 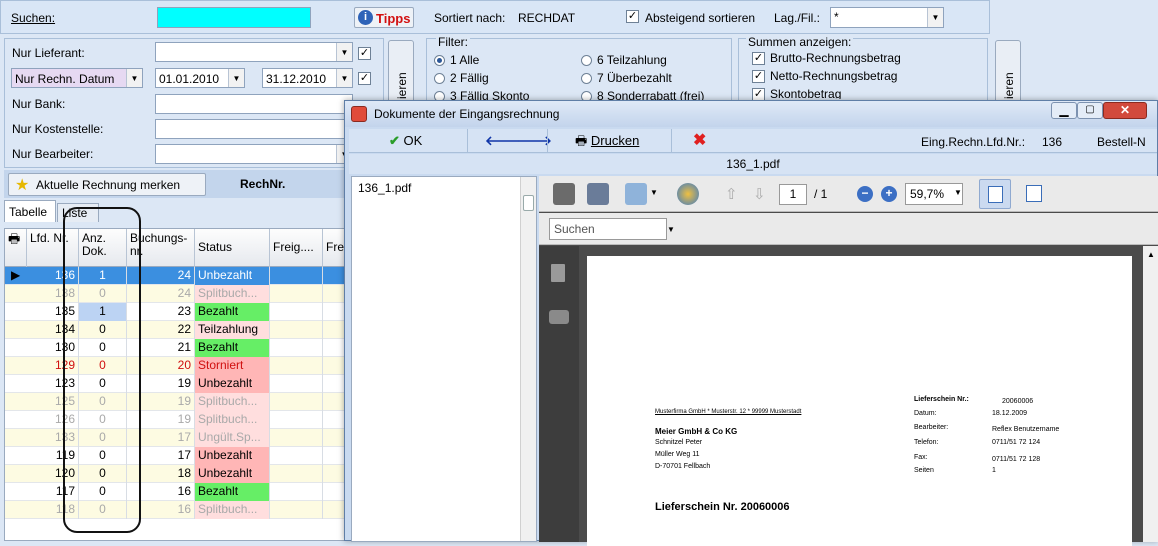 I want to click on tipps-button: i Tipps, so click(x=384, y=17).